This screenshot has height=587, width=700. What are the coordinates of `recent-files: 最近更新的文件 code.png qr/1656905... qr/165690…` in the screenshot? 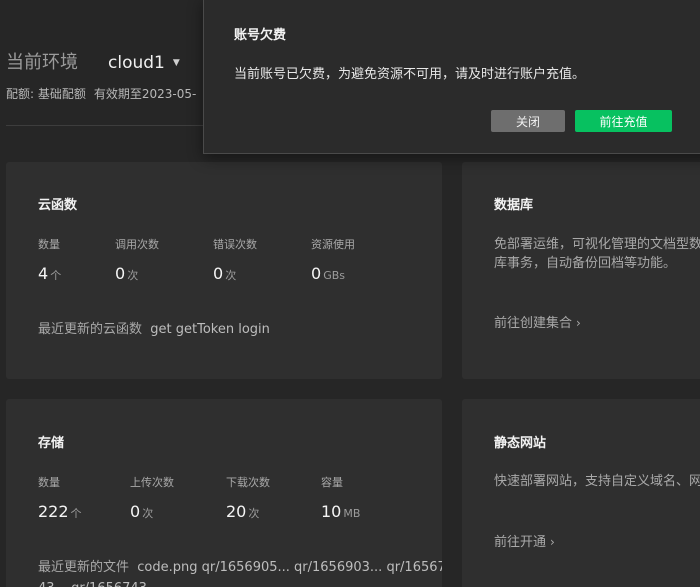 It's located at (240, 572).